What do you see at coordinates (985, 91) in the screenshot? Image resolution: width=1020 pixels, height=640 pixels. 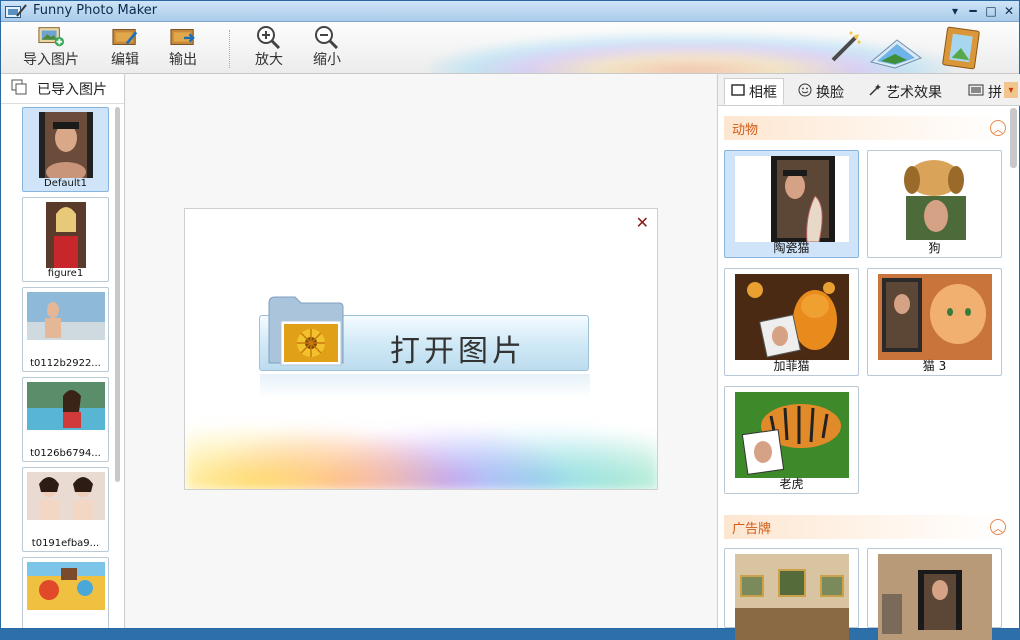 I see `tab-collage: 拼` at bounding box center [985, 91].